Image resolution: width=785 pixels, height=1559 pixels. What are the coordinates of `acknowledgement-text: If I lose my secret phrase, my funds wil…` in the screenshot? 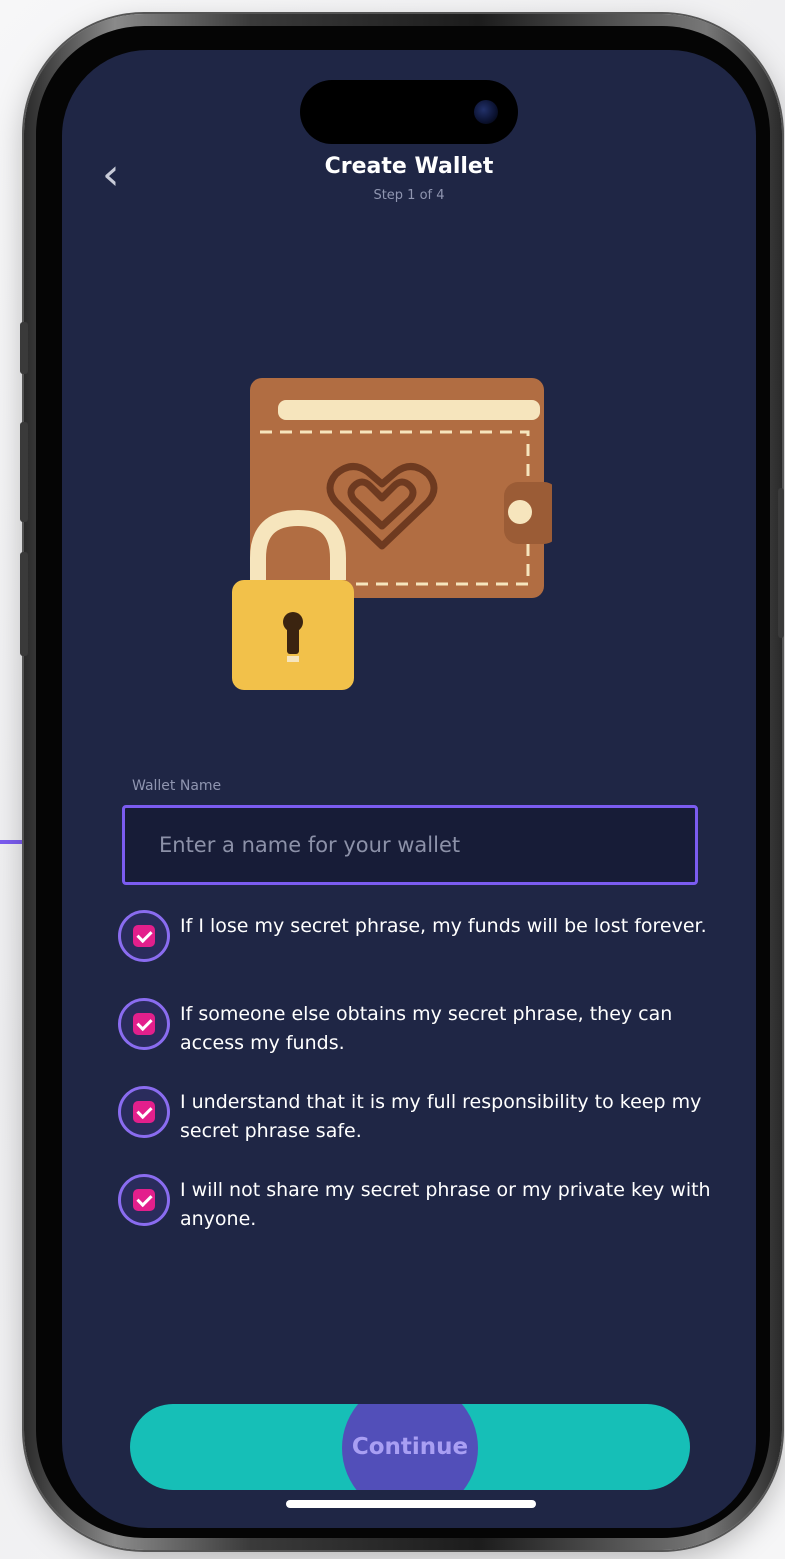 It's located at (443, 926).